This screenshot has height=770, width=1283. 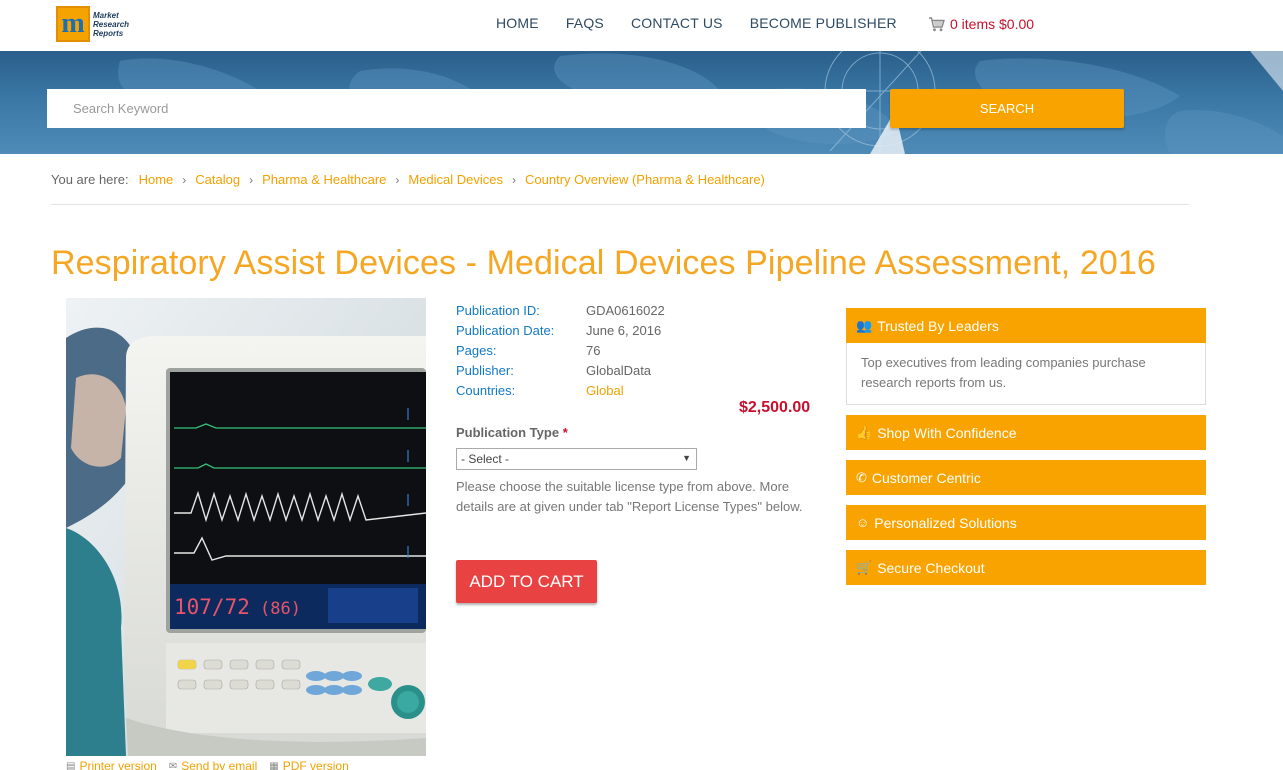 I want to click on detail-value: 76, so click(x=593, y=350).